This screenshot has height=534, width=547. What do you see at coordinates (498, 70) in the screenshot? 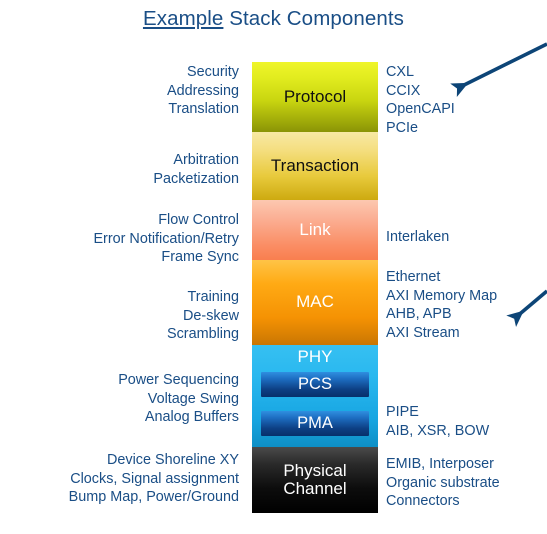
I see `top-annotation-arrow` at bounding box center [498, 70].